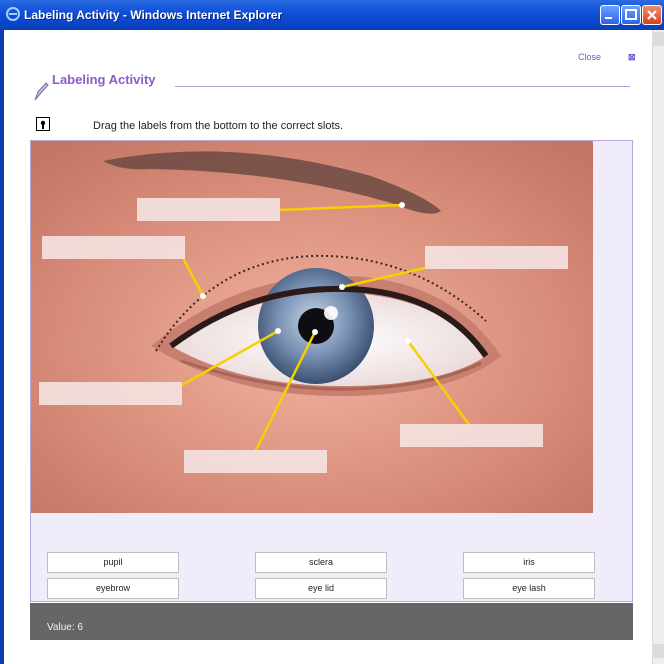 Image resolution: width=664 pixels, height=664 pixels. Describe the element at coordinates (43, 124) in the screenshot. I see `keyhole-icon` at that location.